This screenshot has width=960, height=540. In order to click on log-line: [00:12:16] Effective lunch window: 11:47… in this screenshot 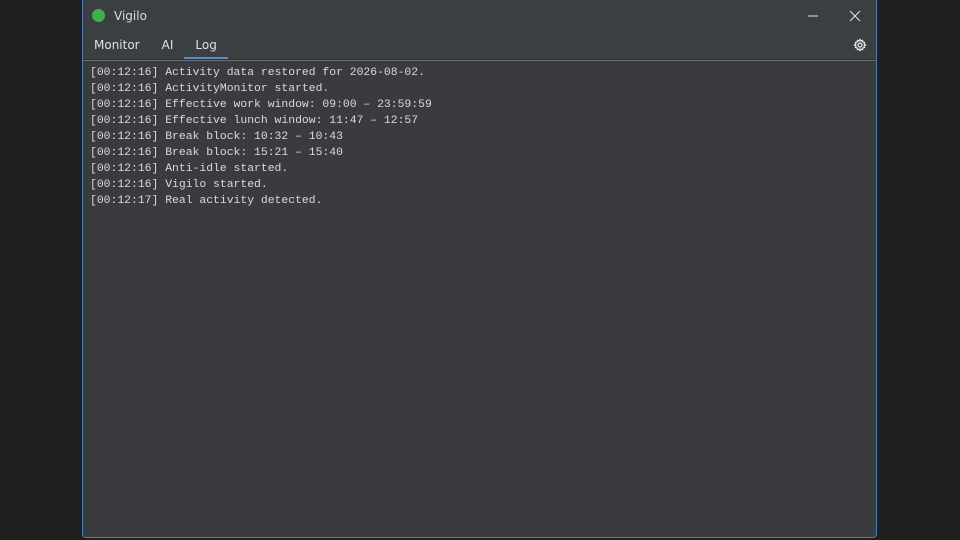, I will do `click(254, 121)`.